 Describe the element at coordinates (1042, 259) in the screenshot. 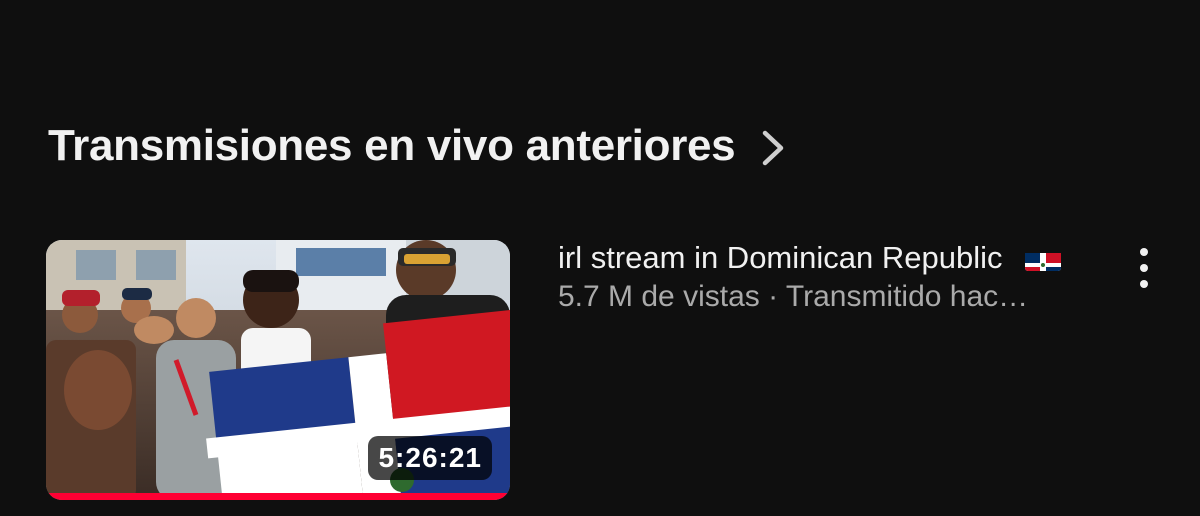

I see `dominican-republic-flag-icon` at that location.